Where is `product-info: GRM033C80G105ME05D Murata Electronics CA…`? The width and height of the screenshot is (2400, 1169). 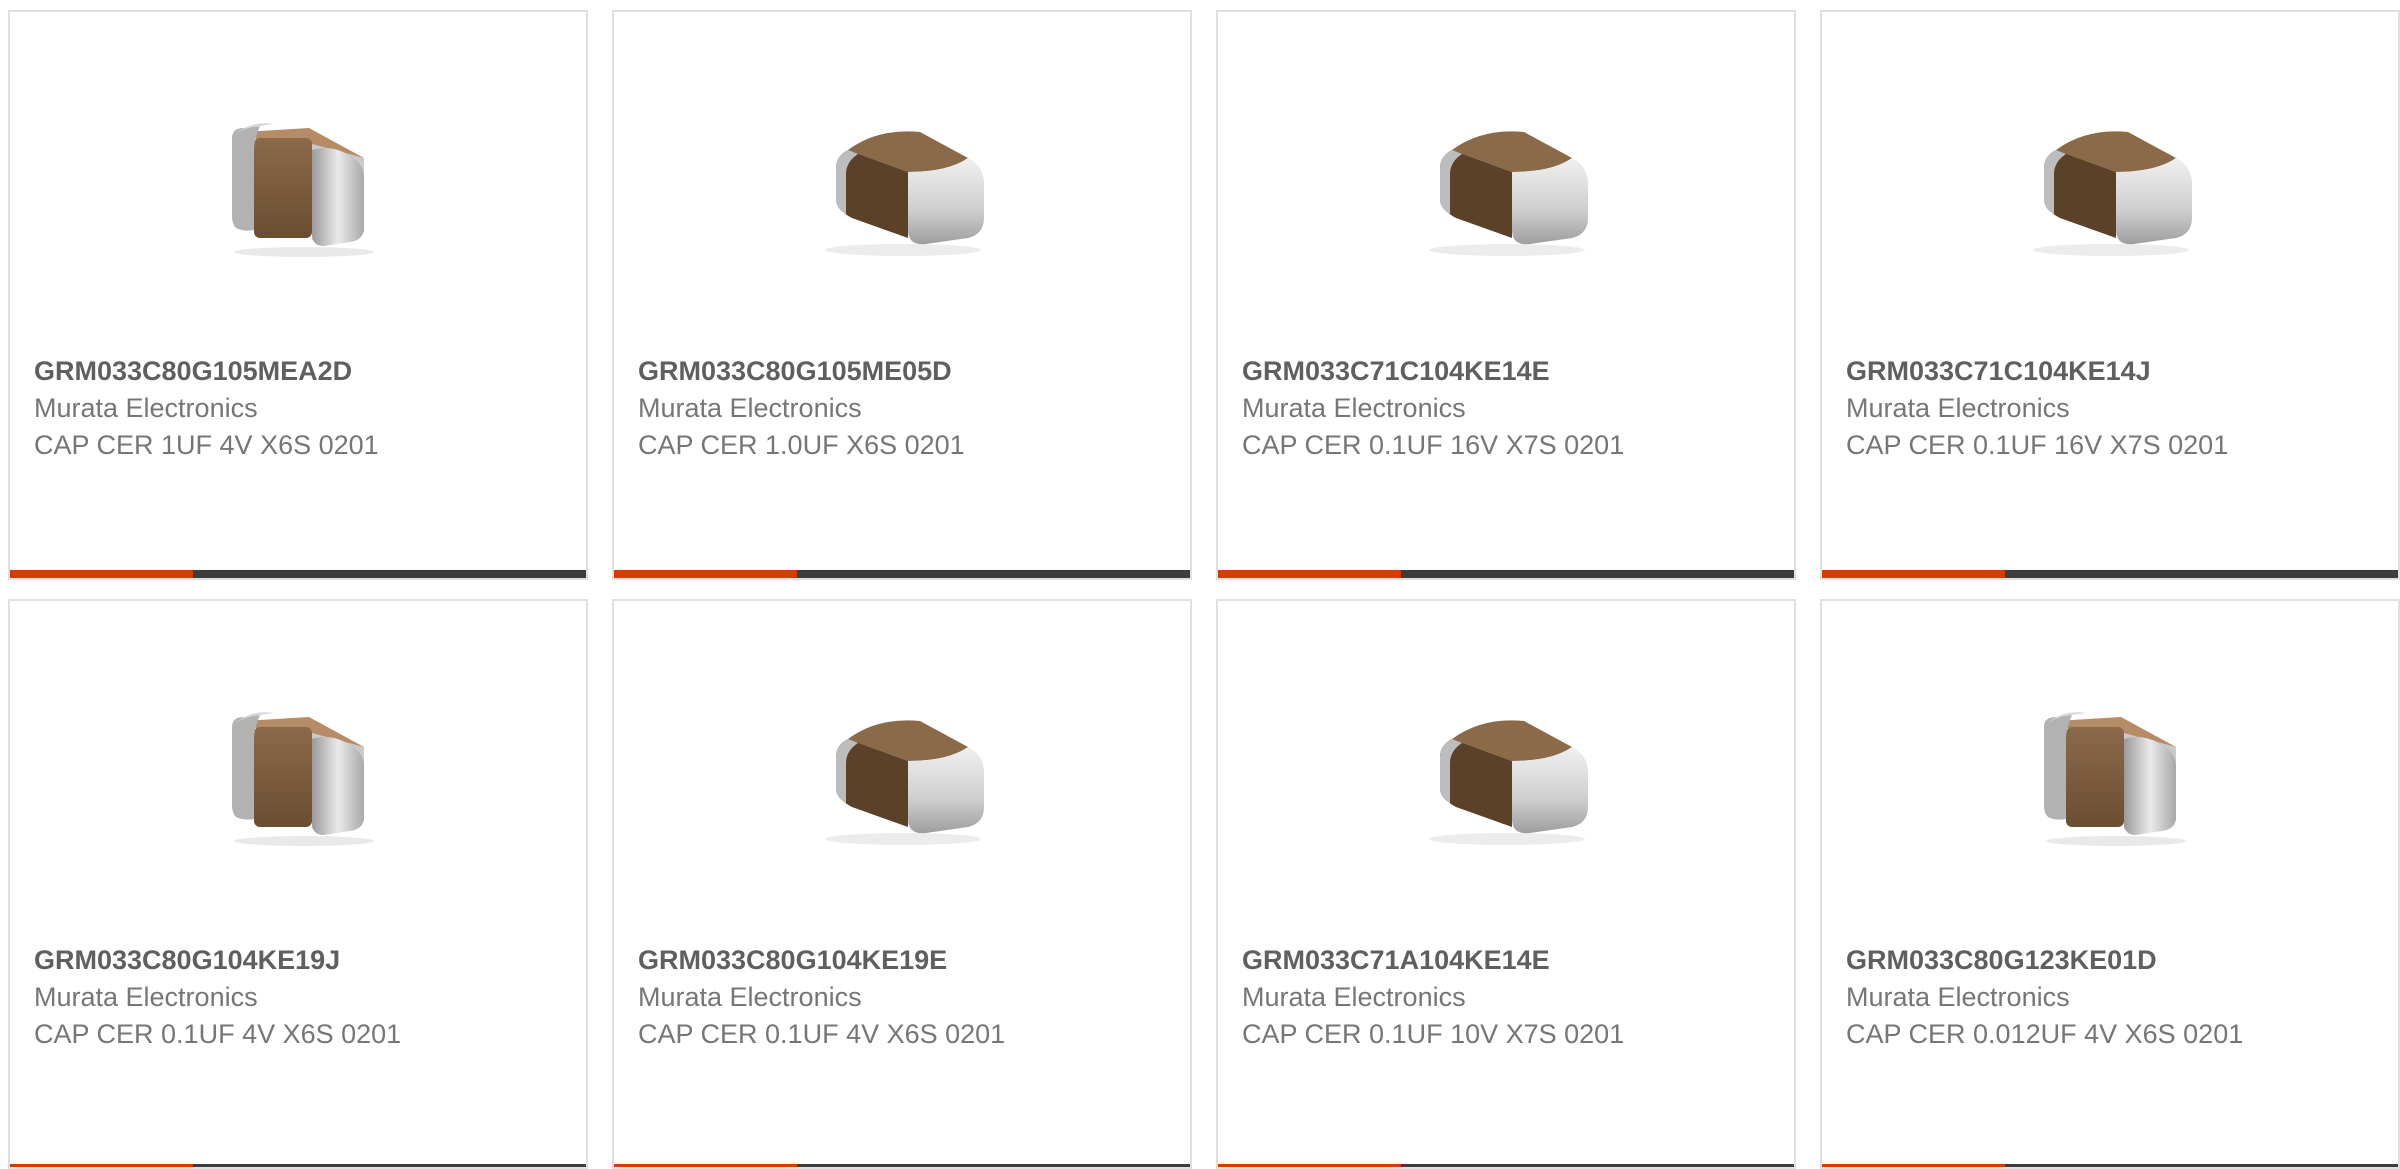 product-info: GRM033C80G105ME05D Murata Electronics CA… is located at coordinates (904, 408).